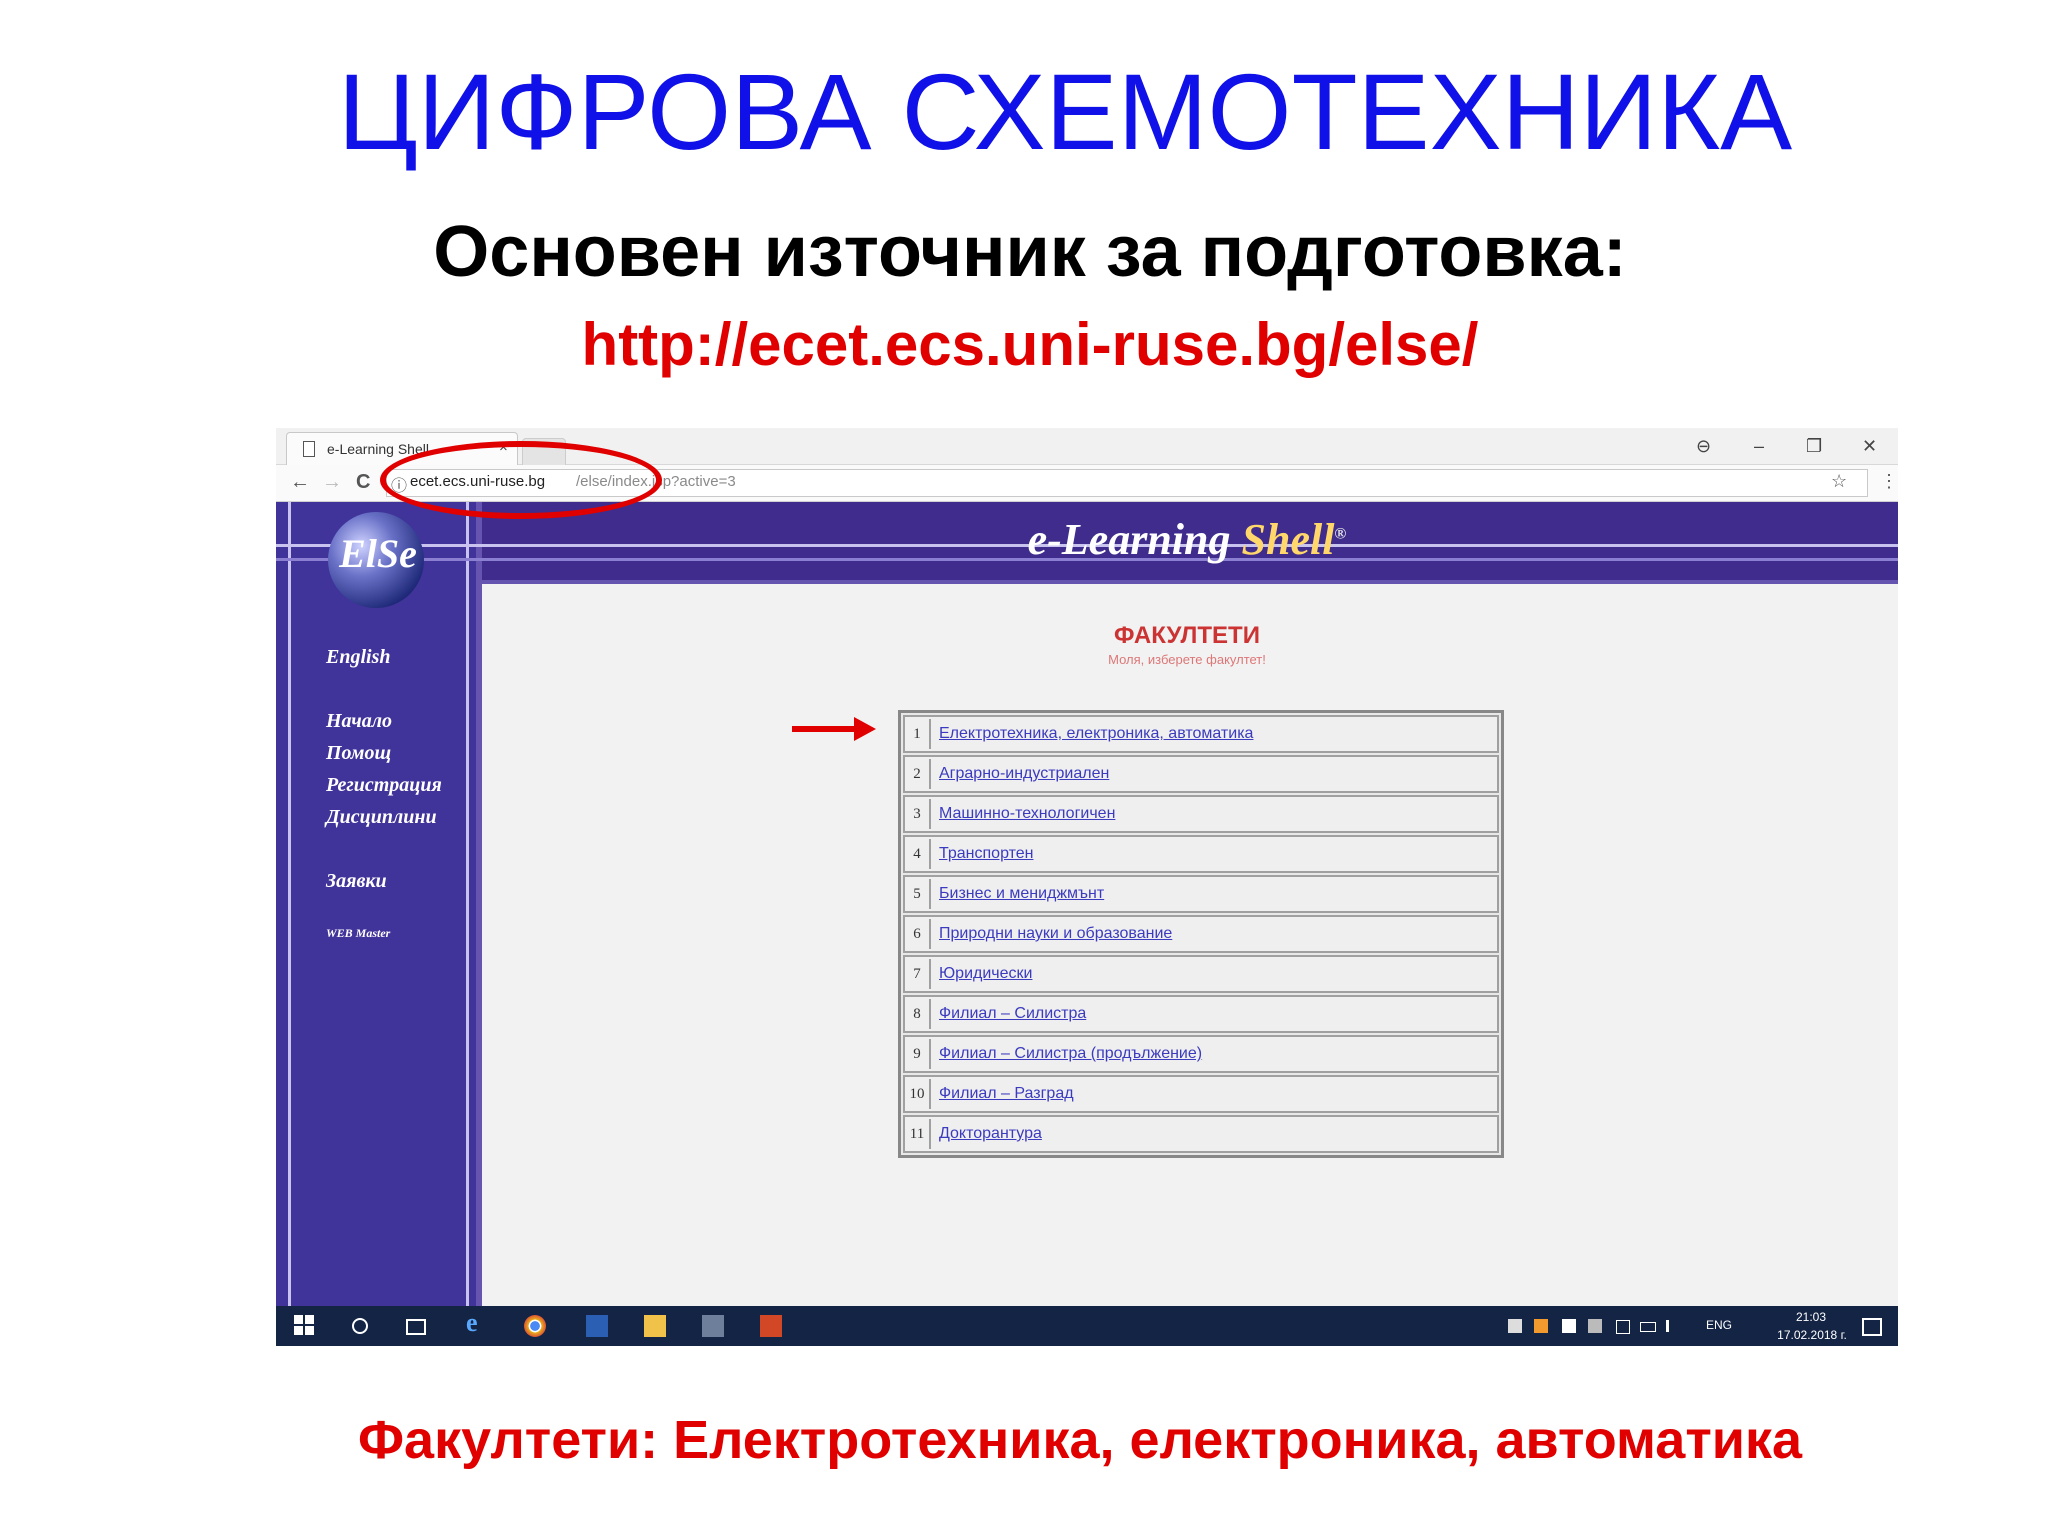 The image size is (2048, 1536). I want to click on language-indicator: ENG, so click(1719, 1325).